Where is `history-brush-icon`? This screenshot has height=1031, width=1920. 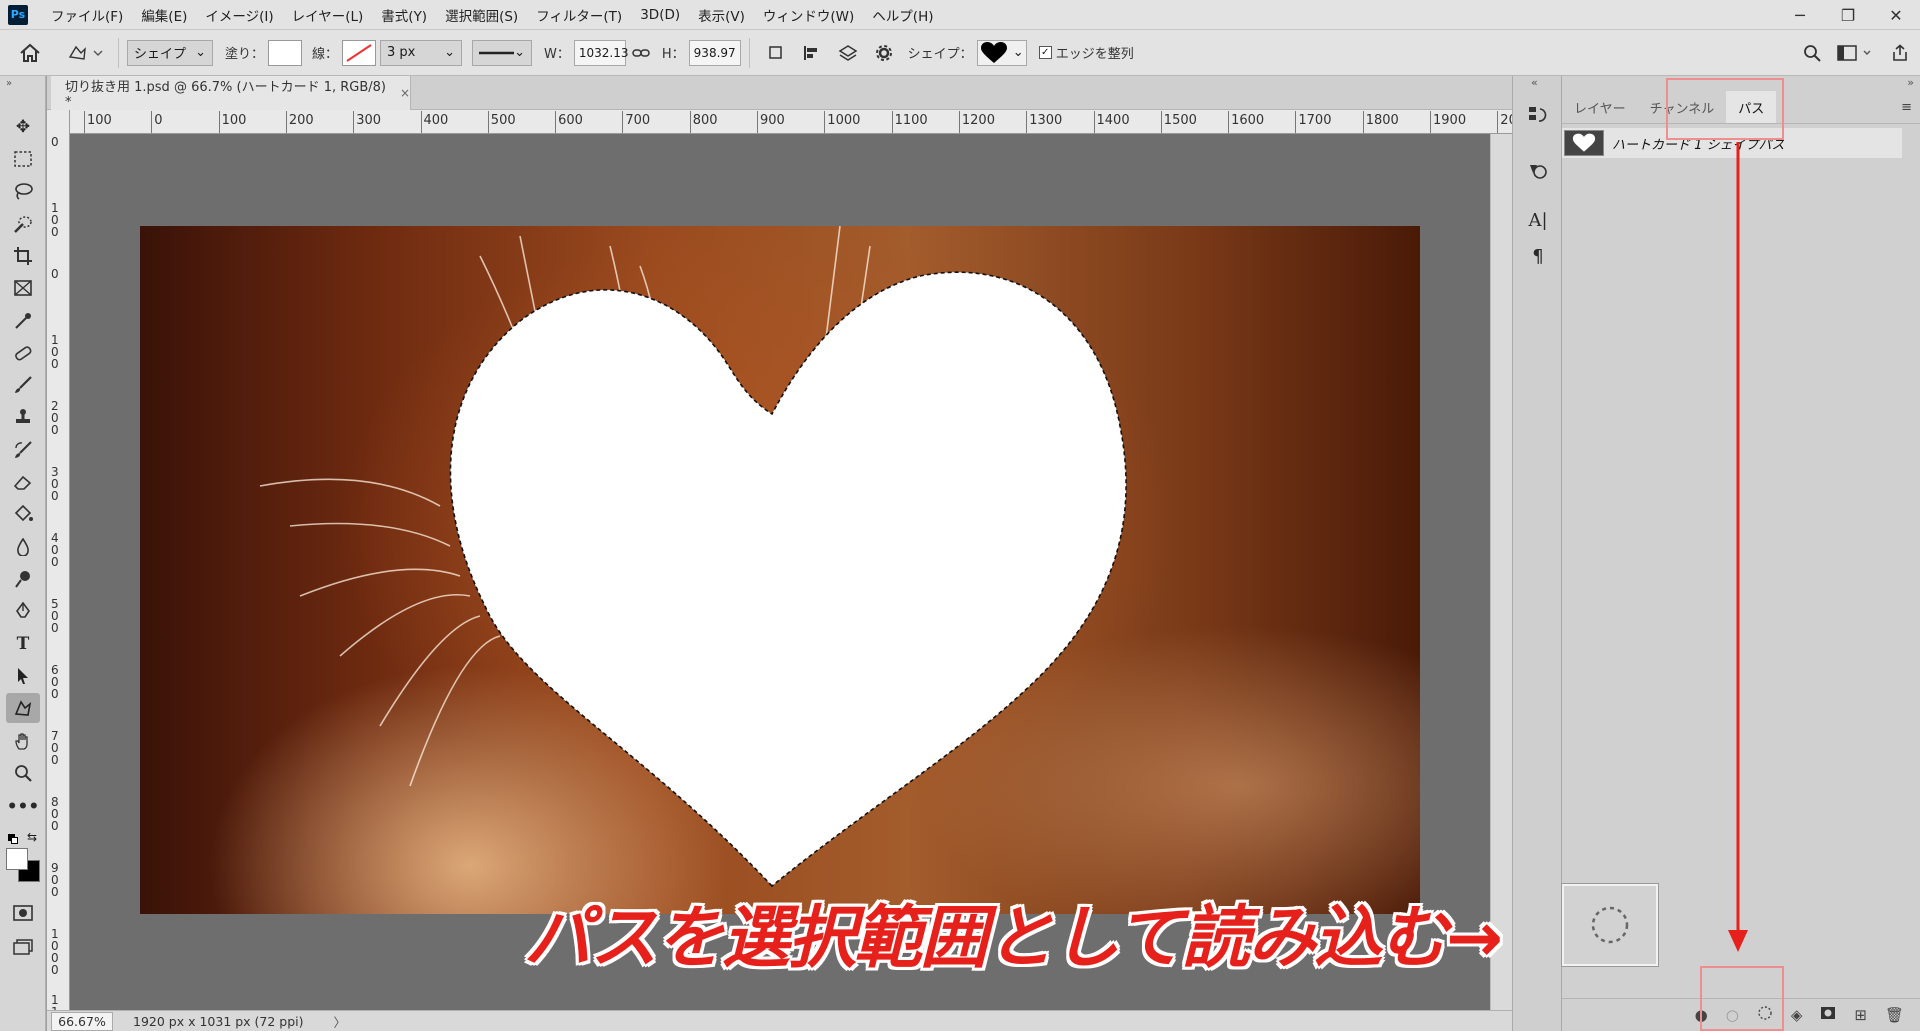 history-brush-icon is located at coordinates (23, 450).